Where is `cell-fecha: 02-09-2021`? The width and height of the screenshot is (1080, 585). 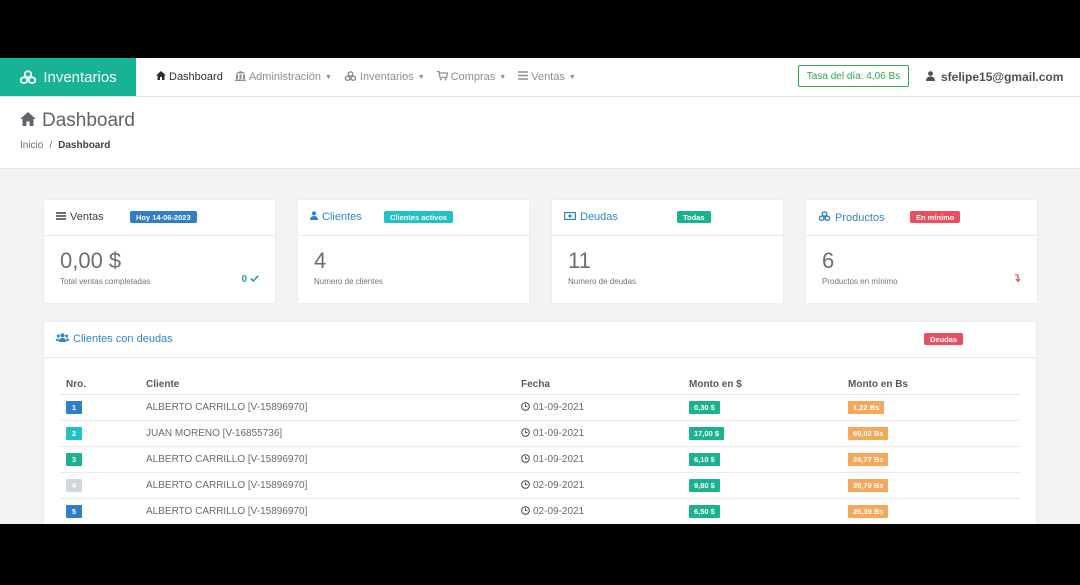 cell-fecha: 02-09-2021 is located at coordinates (605, 511).